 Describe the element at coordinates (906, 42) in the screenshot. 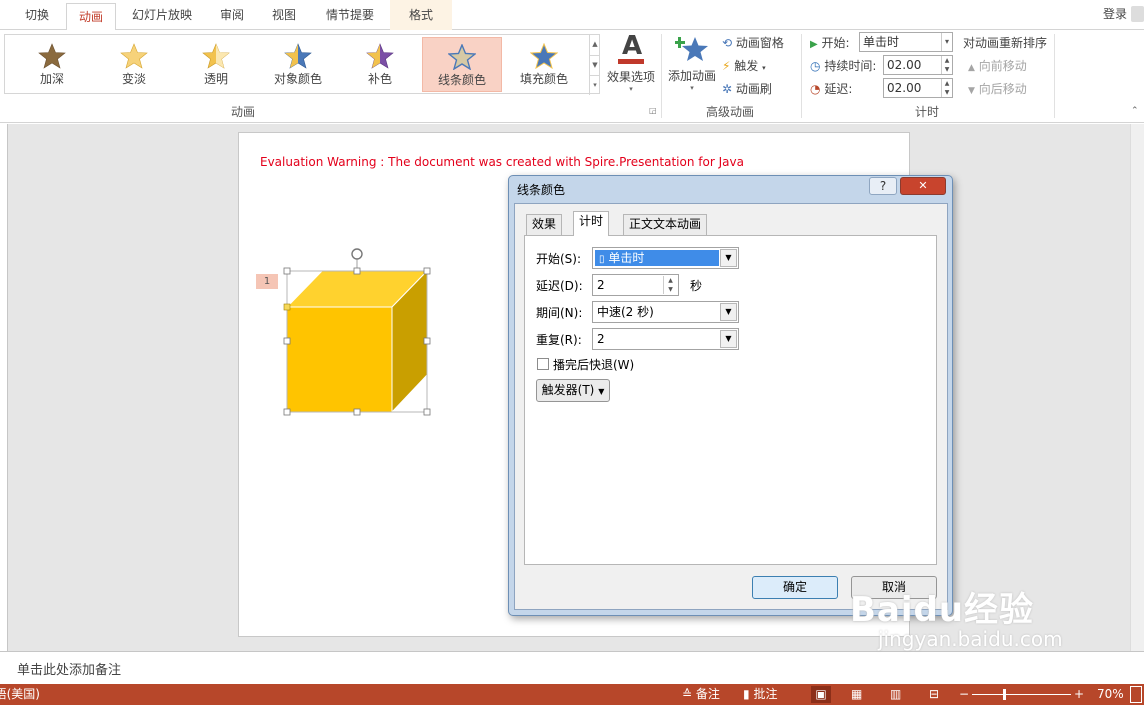

I see `timing-start-select: 单击时 ▾` at that location.